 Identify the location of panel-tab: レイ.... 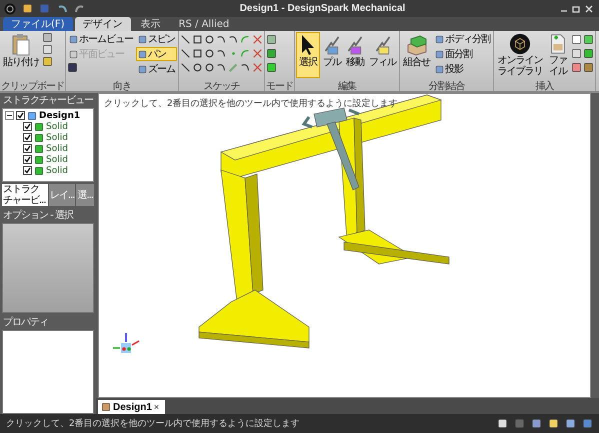
(62, 195).